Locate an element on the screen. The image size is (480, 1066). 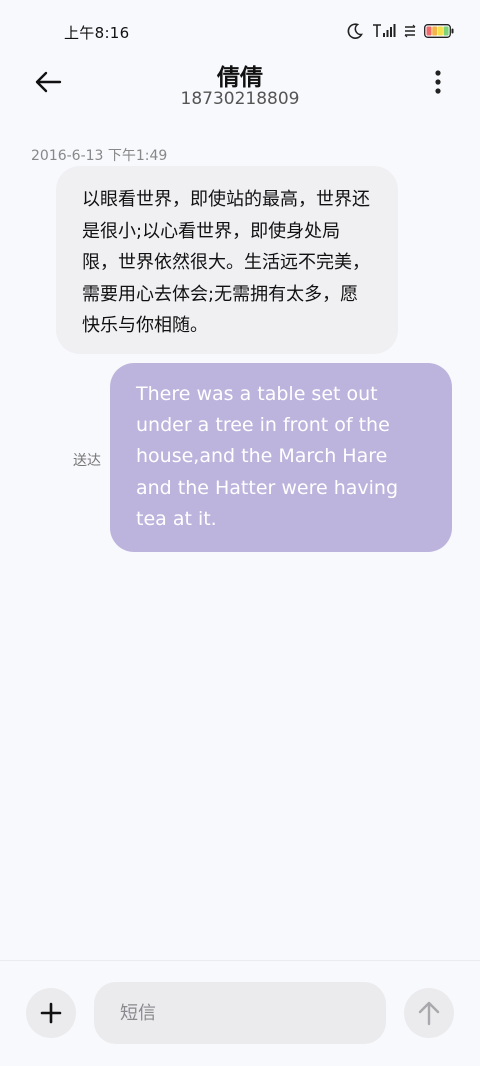
moon-icon is located at coordinates (355, 31).